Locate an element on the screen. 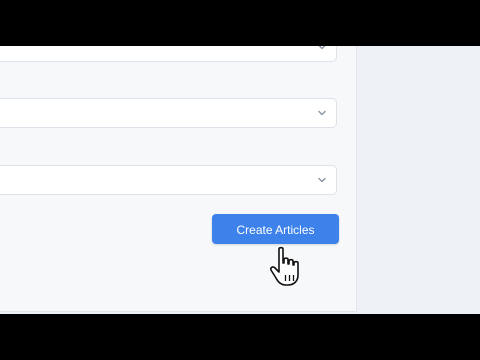 The width and height of the screenshot is (480, 360). create-articles-button: Create Articles is located at coordinates (275, 229).